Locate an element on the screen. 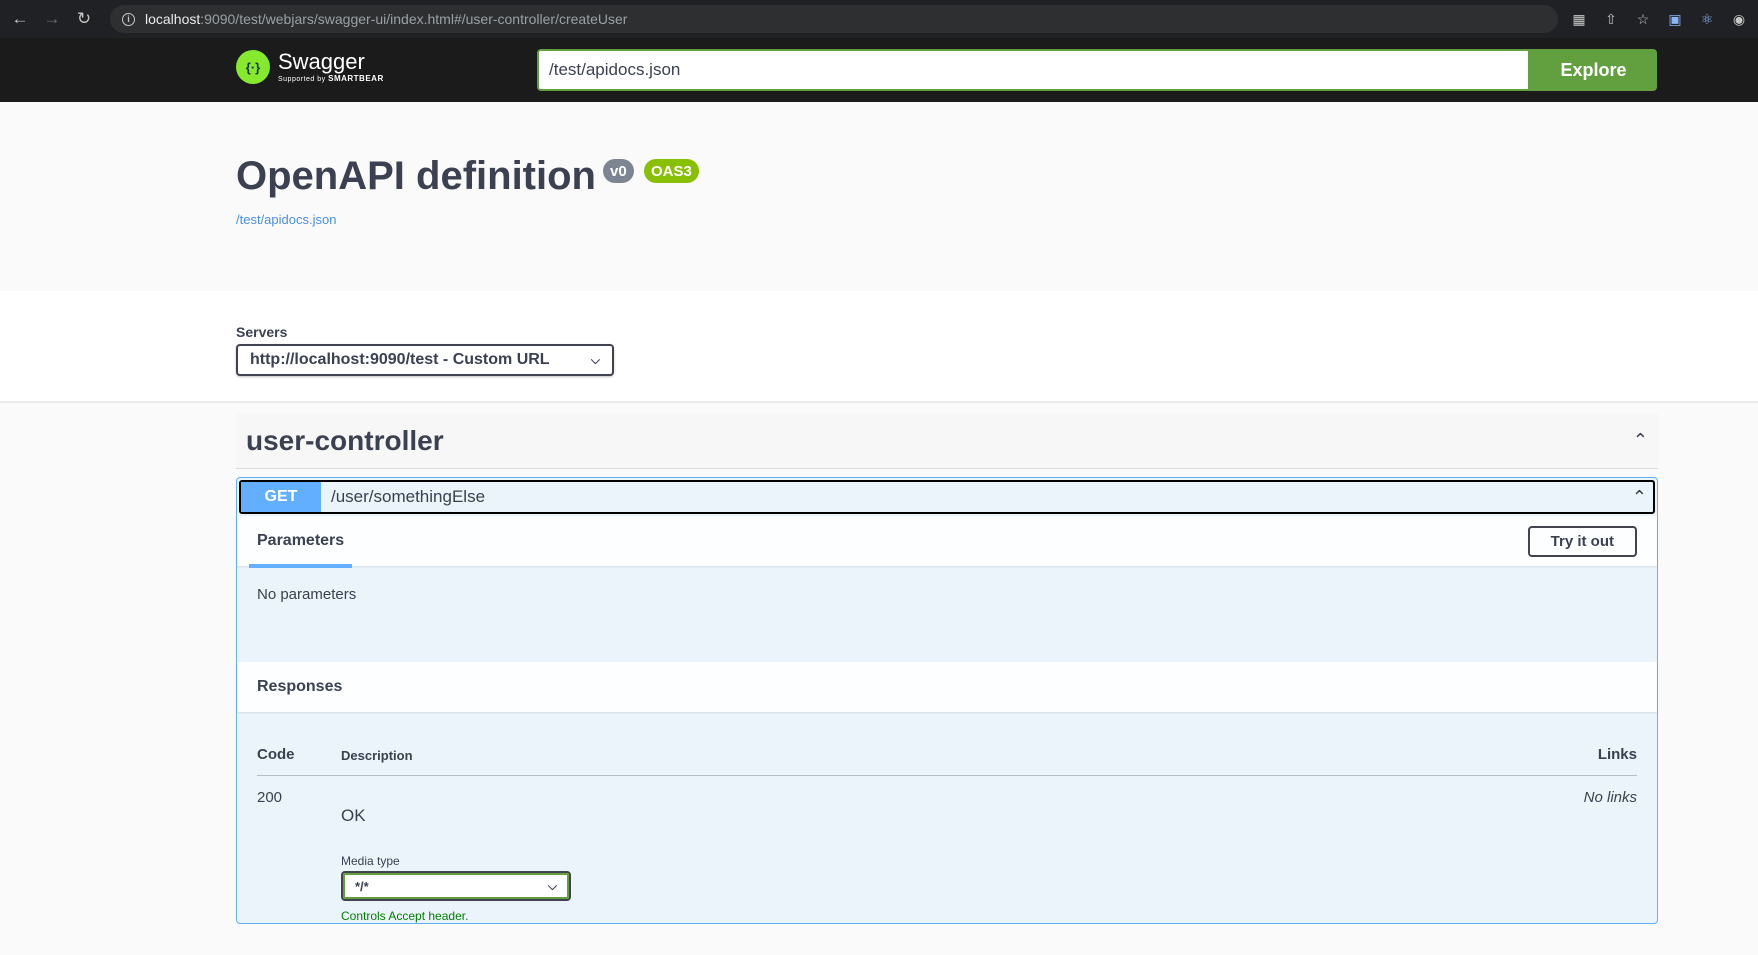  swagger-logo: {·} Swagger Supported by SMARTBEAR is located at coordinates (310, 67).